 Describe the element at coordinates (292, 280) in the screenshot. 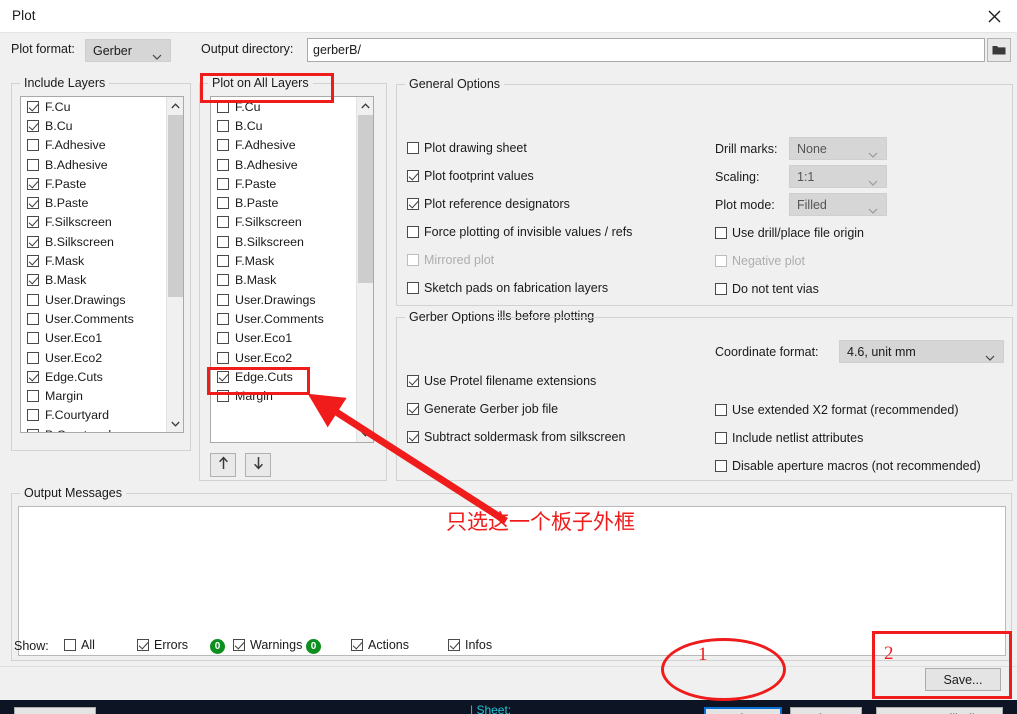

I see `plot-all-layer-row: B.Mask` at that location.